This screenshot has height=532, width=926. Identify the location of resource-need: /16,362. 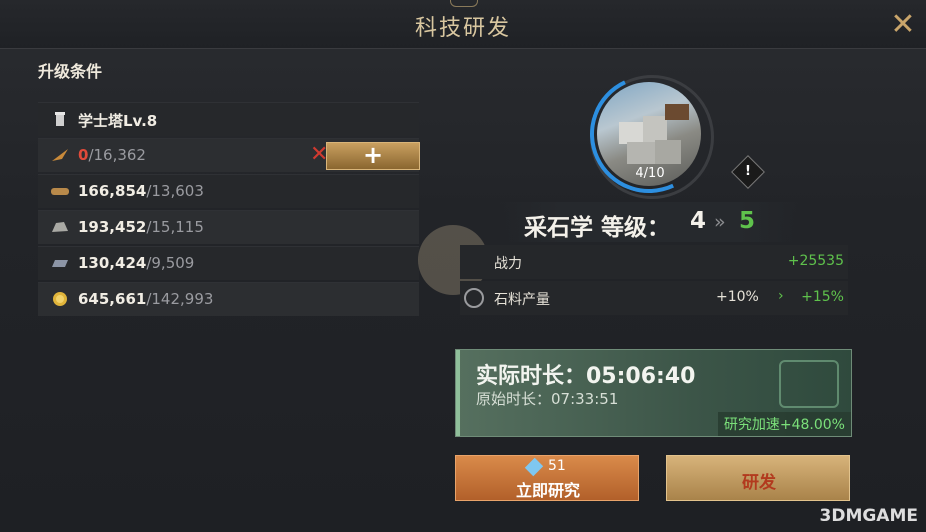
(117, 155).